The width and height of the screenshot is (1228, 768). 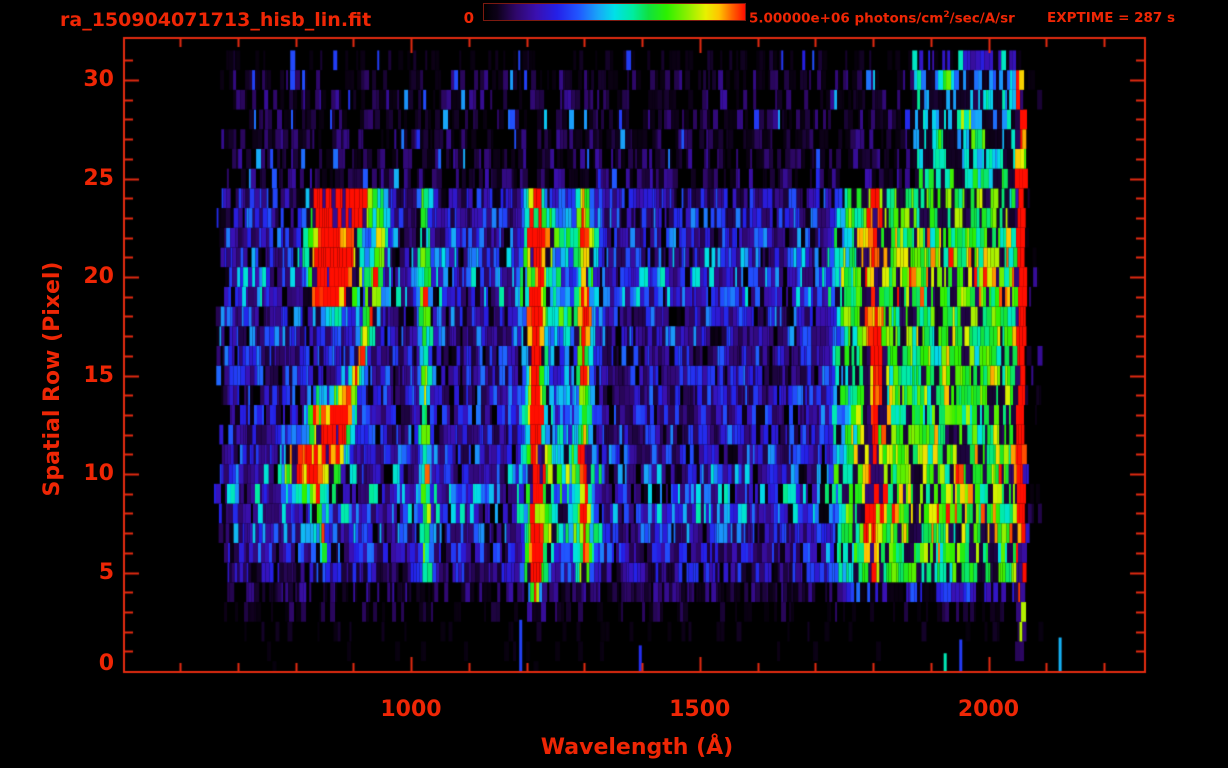 I want to click on y-tick-label: 5, so click(x=106, y=572).